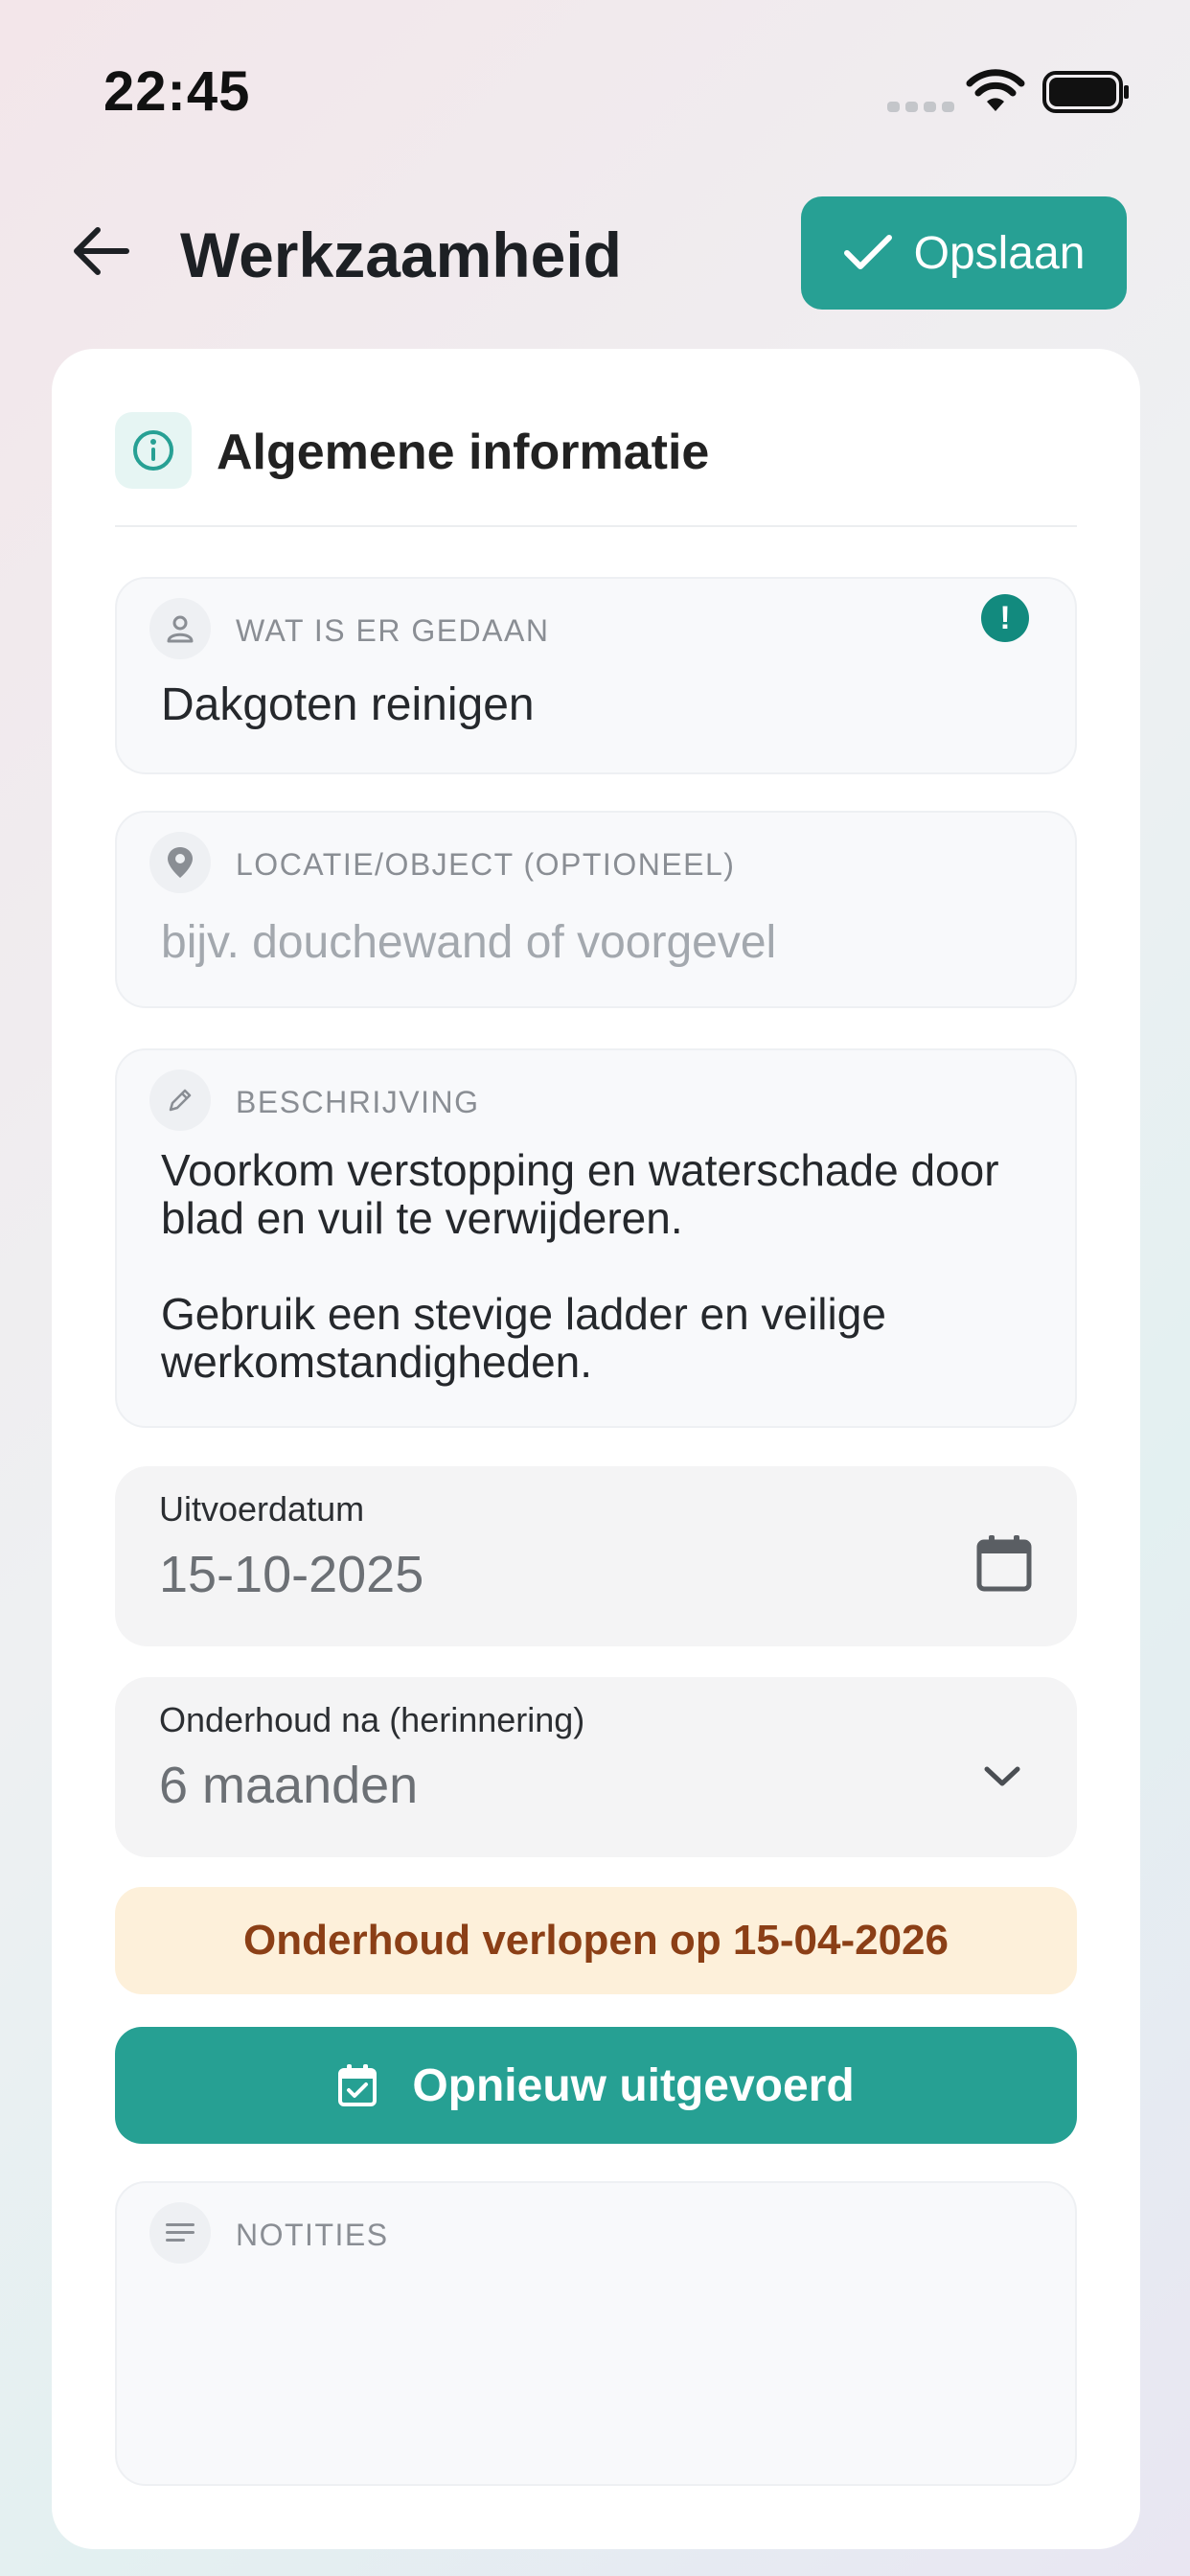 The height and width of the screenshot is (2576, 1190). I want to click on info-icon, so click(154, 450).